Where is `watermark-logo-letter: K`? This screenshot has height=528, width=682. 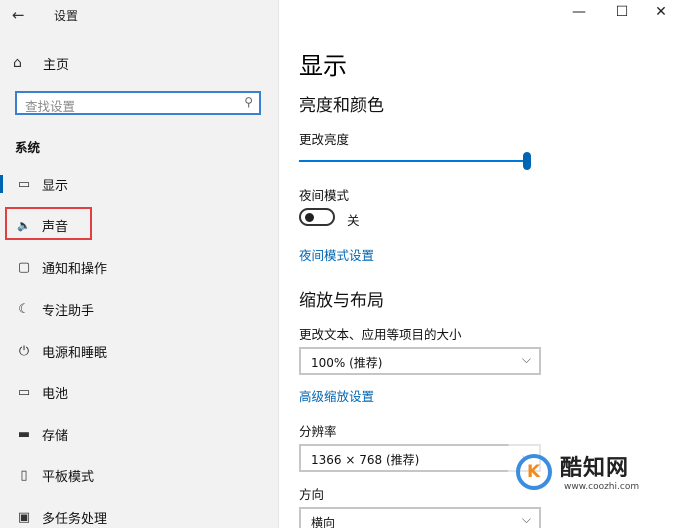
watermark-logo-letter: K is located at coordinates (534, 472).